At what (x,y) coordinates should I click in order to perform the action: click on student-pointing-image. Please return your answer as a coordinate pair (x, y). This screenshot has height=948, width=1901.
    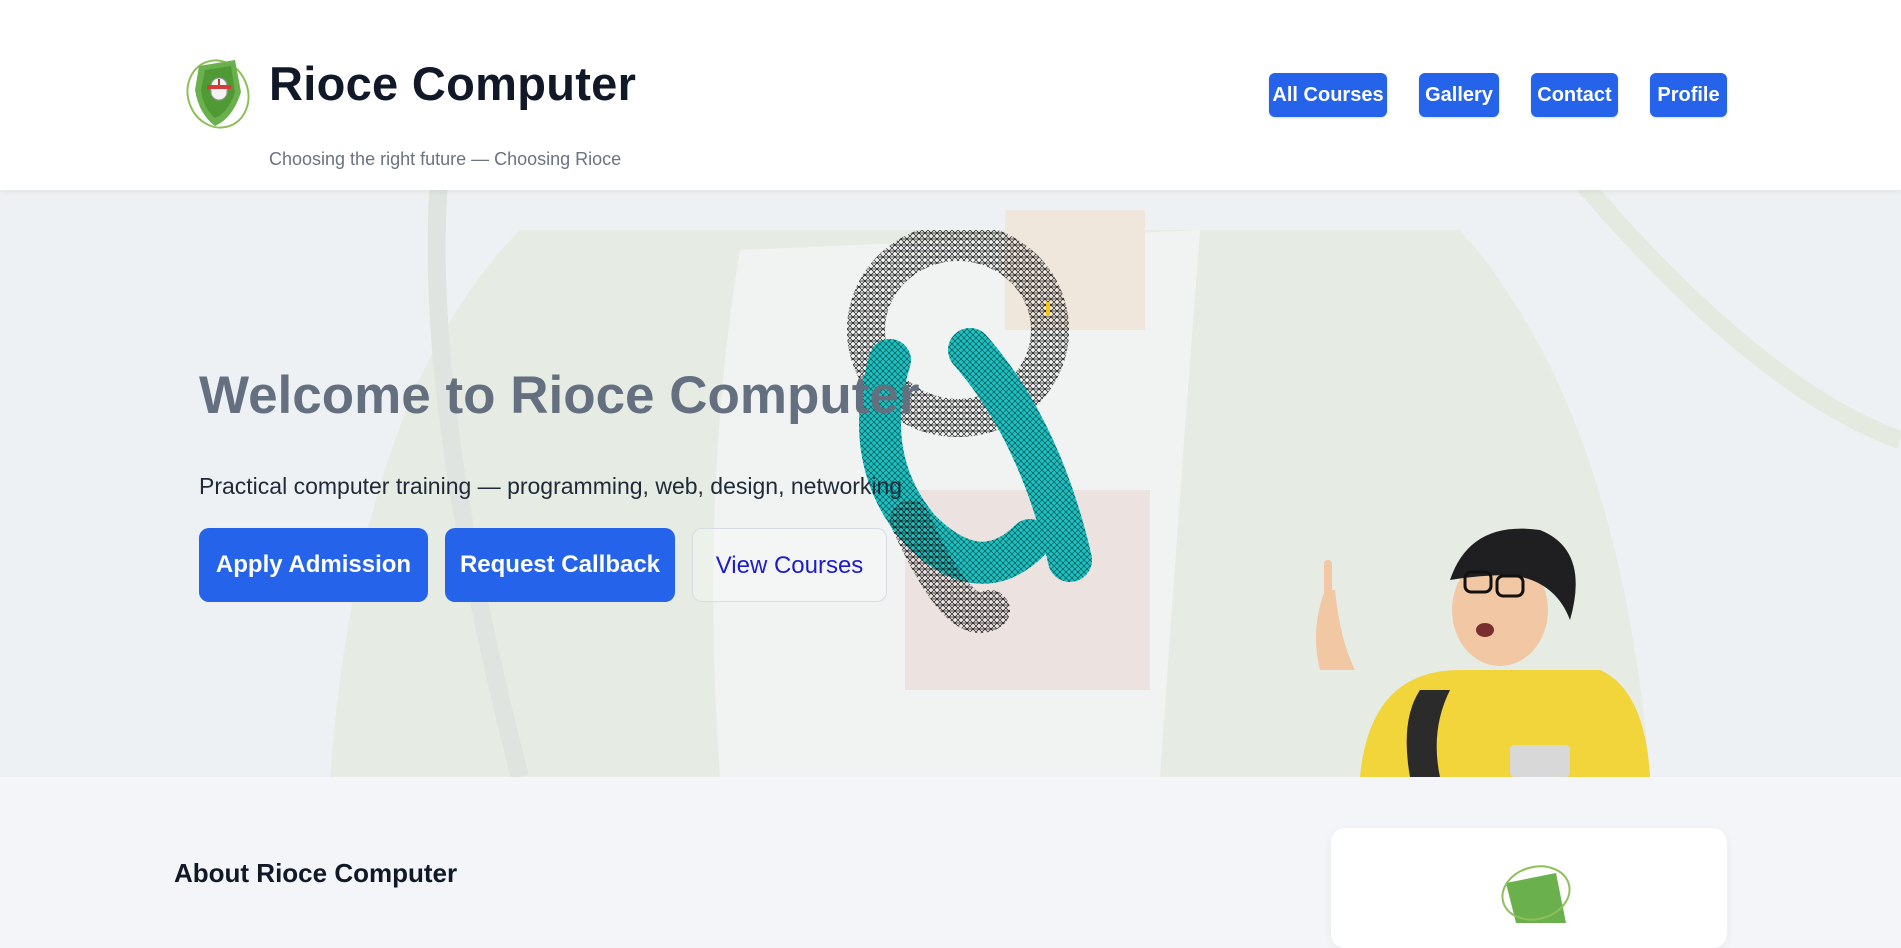
    Looking at the image, I should click on (1483, 652).